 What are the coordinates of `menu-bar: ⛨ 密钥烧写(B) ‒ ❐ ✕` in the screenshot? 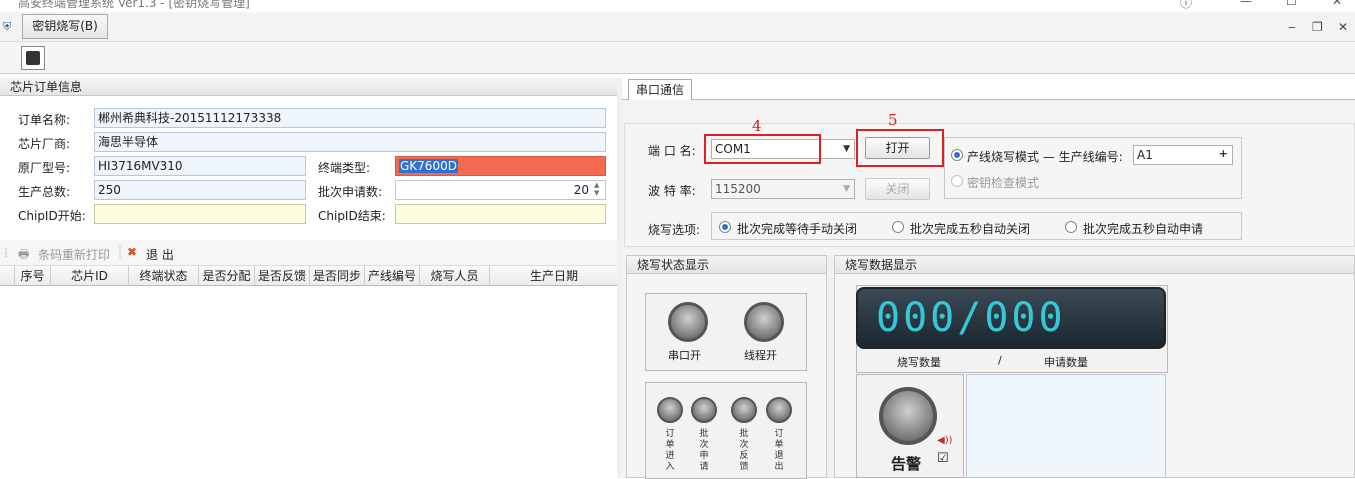 It's located at (677, 27).